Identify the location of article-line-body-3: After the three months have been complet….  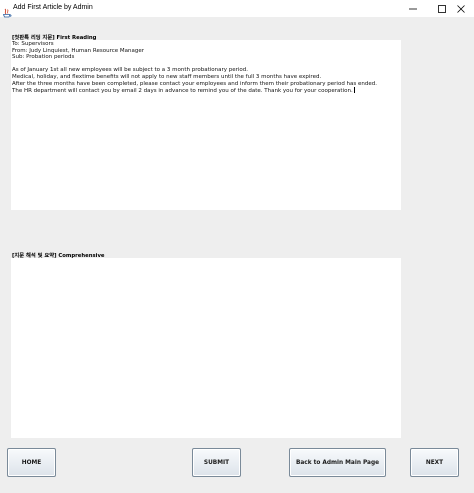
(195, 83).